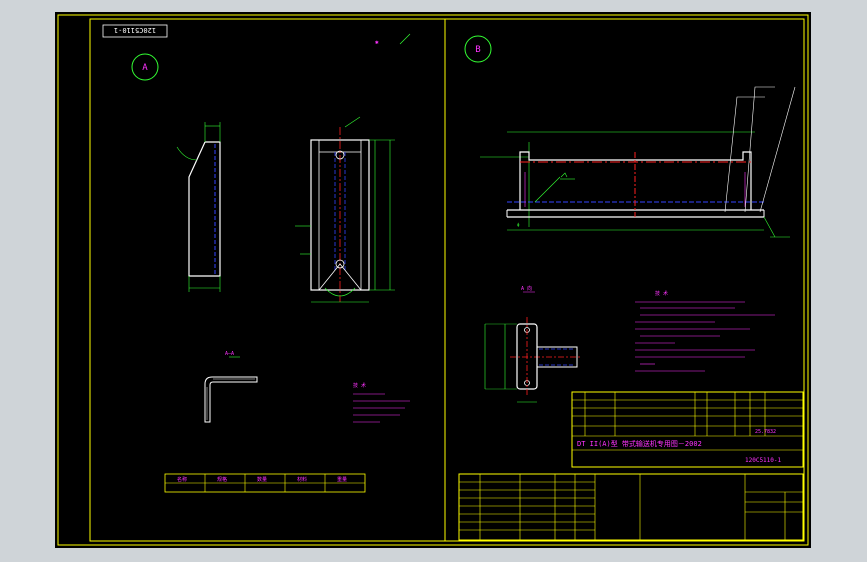  Describe the element at coordinates (262, 479) in the screenshot. I see `small-table-h2: 数量` at that location.